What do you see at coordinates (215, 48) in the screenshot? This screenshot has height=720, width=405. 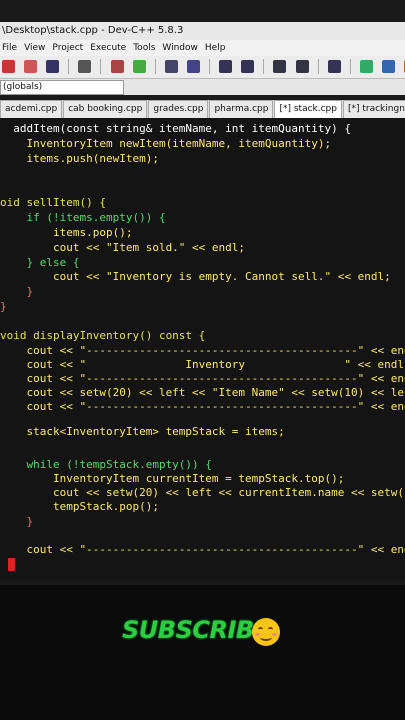 I see `menu-help: Help` at bounding box center [215, 48].